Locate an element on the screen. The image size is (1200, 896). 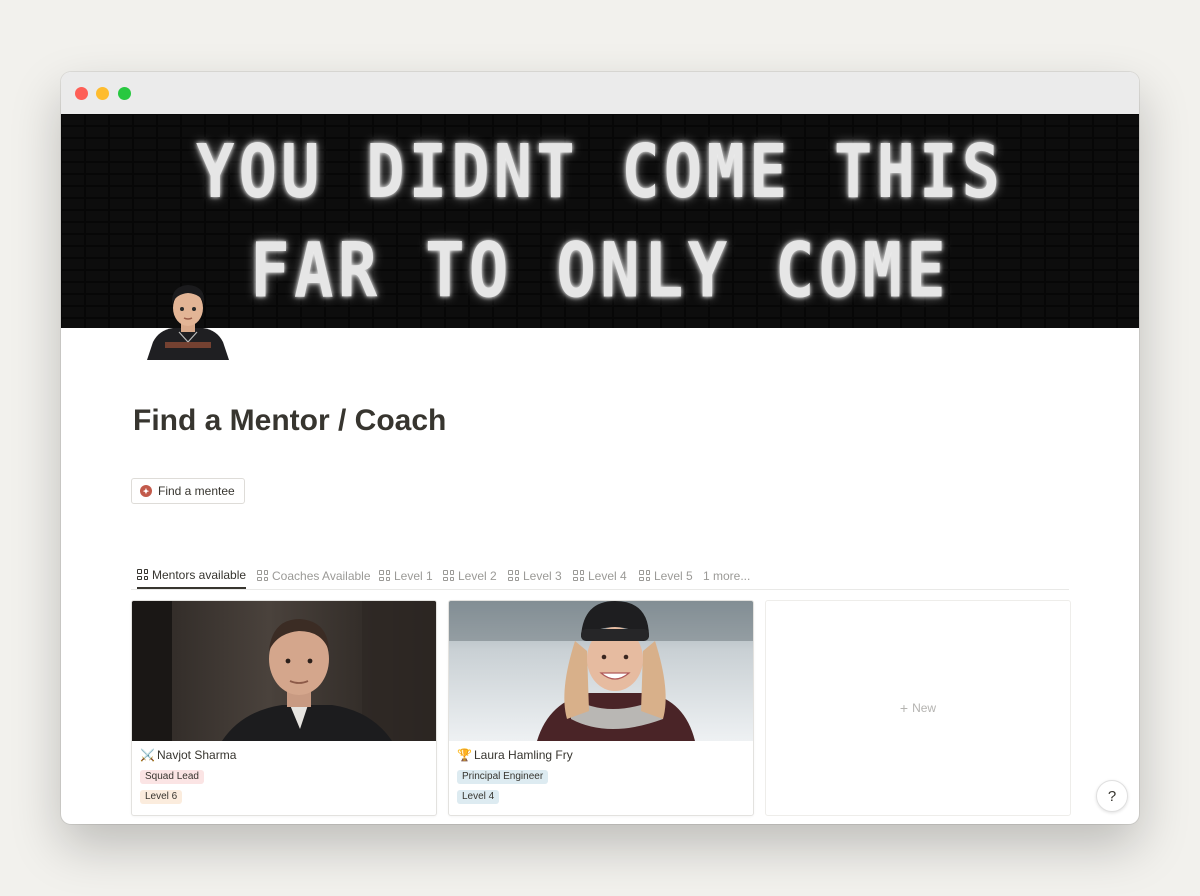
tab-label: Level 2 is located at coordinates (477, 575).